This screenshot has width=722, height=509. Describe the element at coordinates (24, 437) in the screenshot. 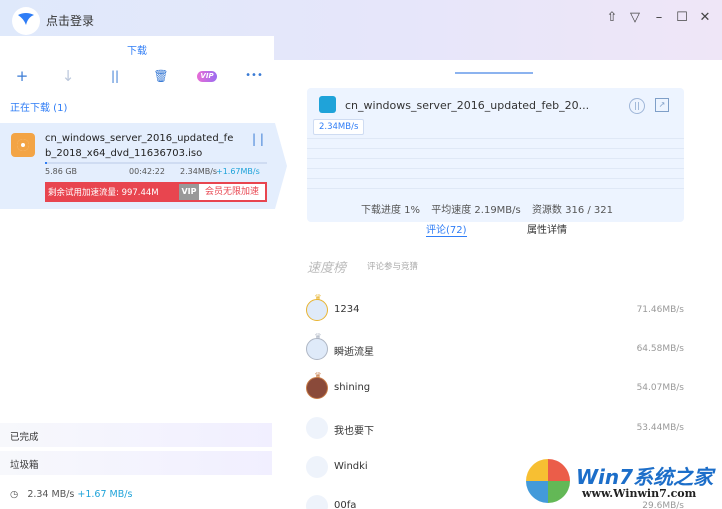

I see `completed-label: 已完成` at that location.